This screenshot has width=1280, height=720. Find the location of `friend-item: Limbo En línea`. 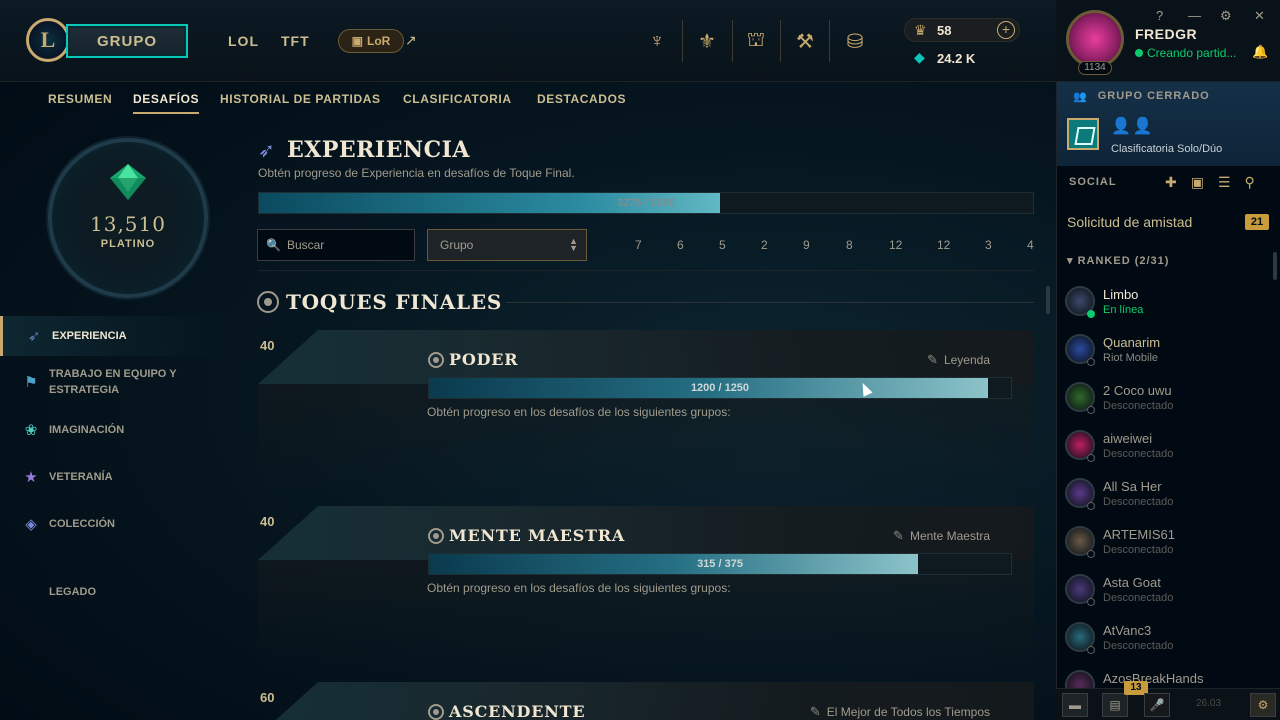

friend-item: Limbo En línea is located at coordinates (1168, 306).